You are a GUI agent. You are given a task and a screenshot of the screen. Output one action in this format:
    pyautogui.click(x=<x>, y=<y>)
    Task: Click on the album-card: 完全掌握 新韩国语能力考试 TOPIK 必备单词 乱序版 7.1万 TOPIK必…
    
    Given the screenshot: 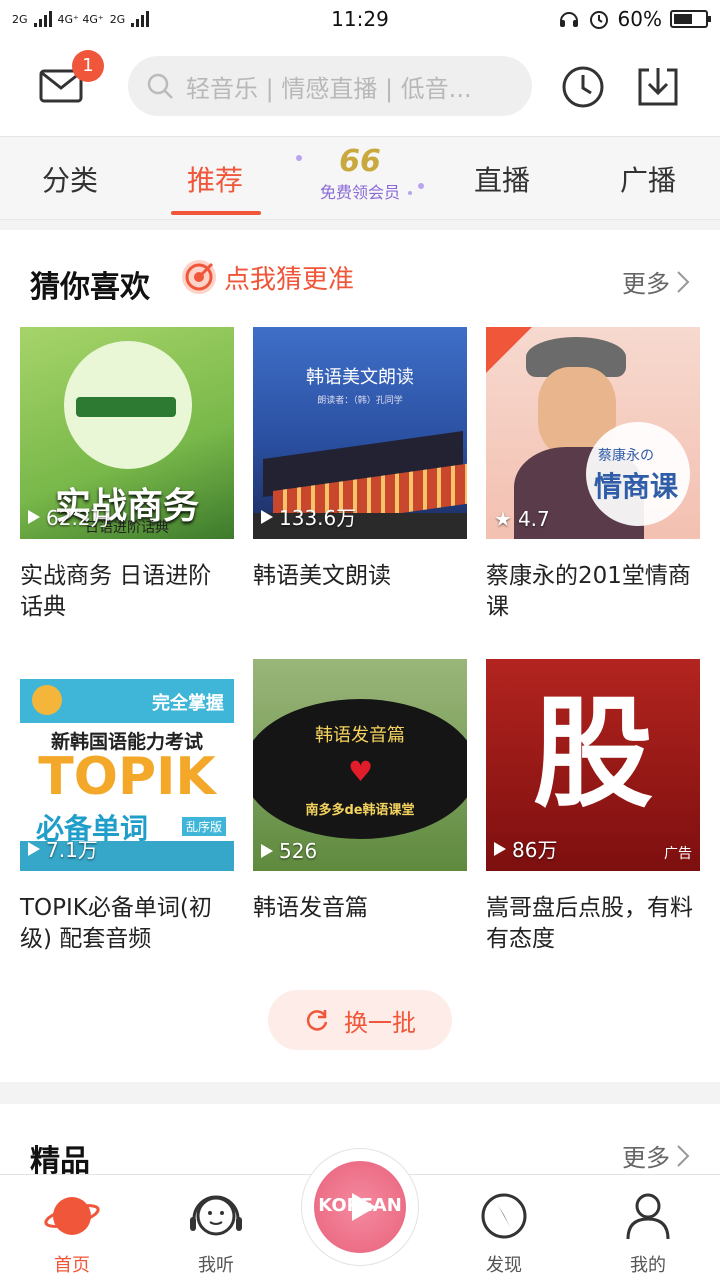 What is the action you would take?
    pyautogui.click(x=127, y=807)
    